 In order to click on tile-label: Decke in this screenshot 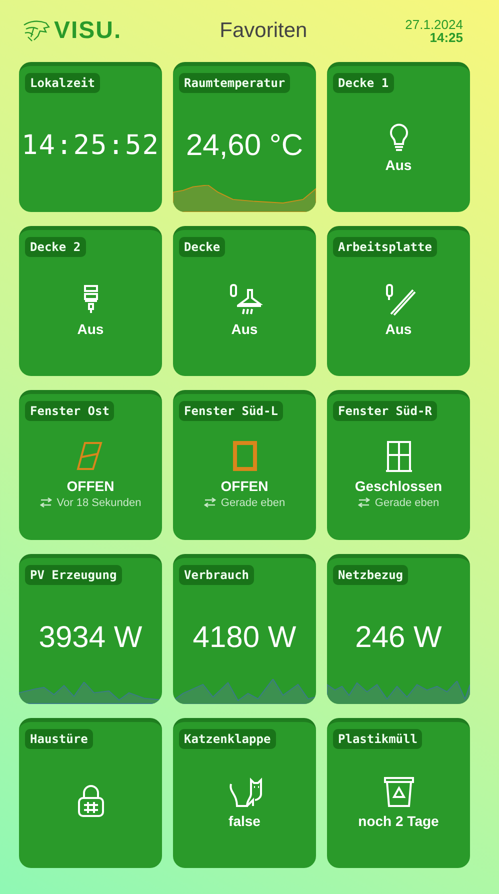, I will do `click(202, 247)`.